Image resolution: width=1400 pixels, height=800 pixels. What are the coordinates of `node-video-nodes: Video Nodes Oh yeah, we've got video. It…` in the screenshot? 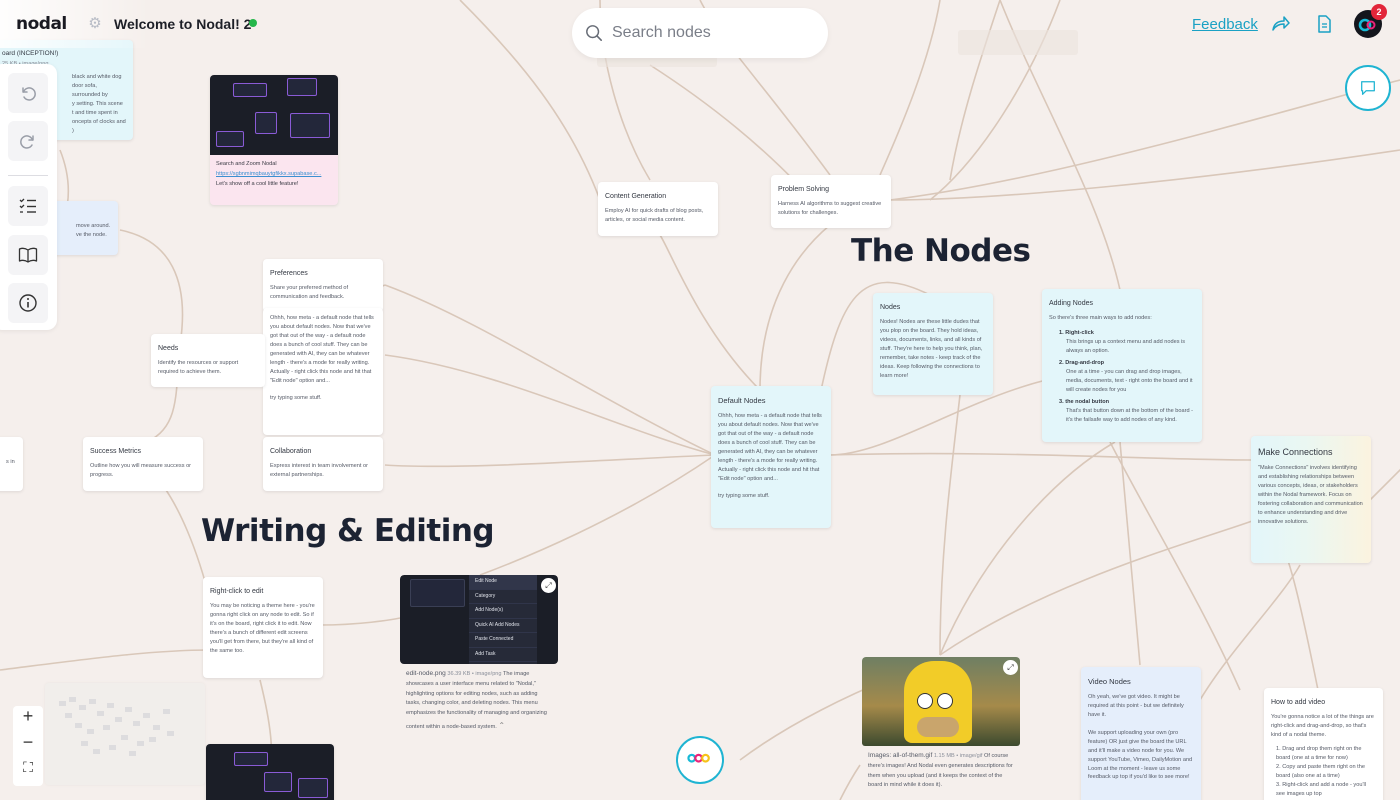 It's located at (1141, 733).